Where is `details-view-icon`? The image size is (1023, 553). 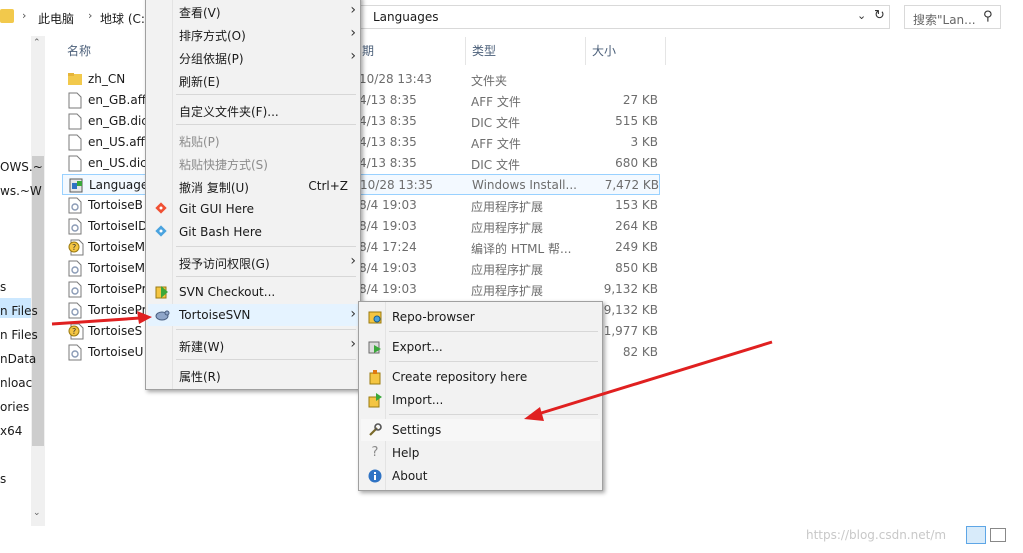 details-view-icon is located at coordinates (976, 535).